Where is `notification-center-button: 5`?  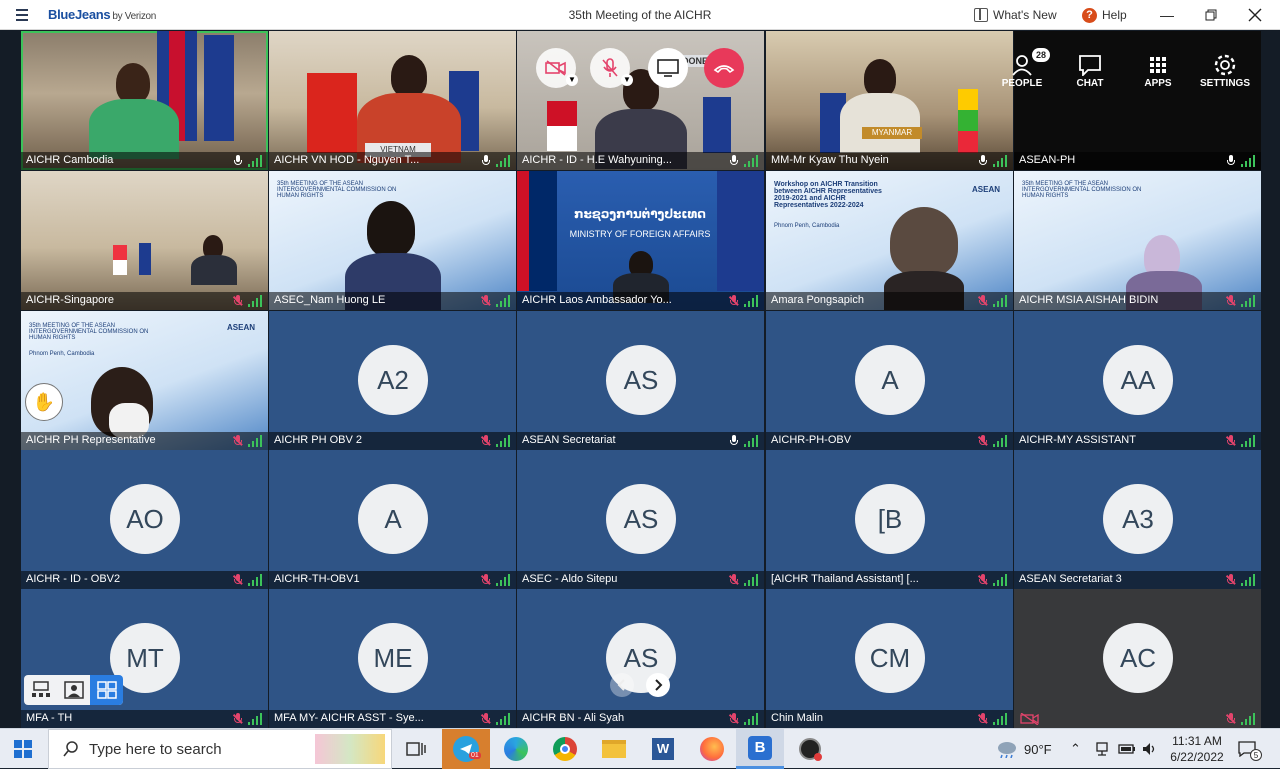 notification-center-button: 5 is located at coordinates (1253, 749).